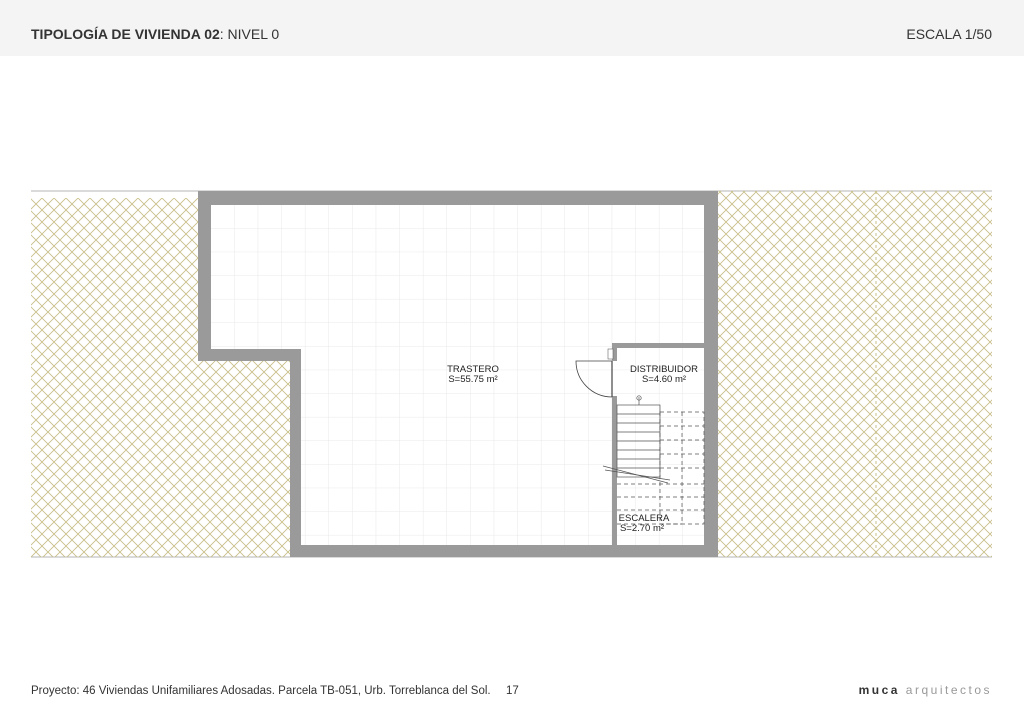  Describe the element at coordinates (658, 345) in the screenshot. I see `wall-distribuidor-top` at that location.